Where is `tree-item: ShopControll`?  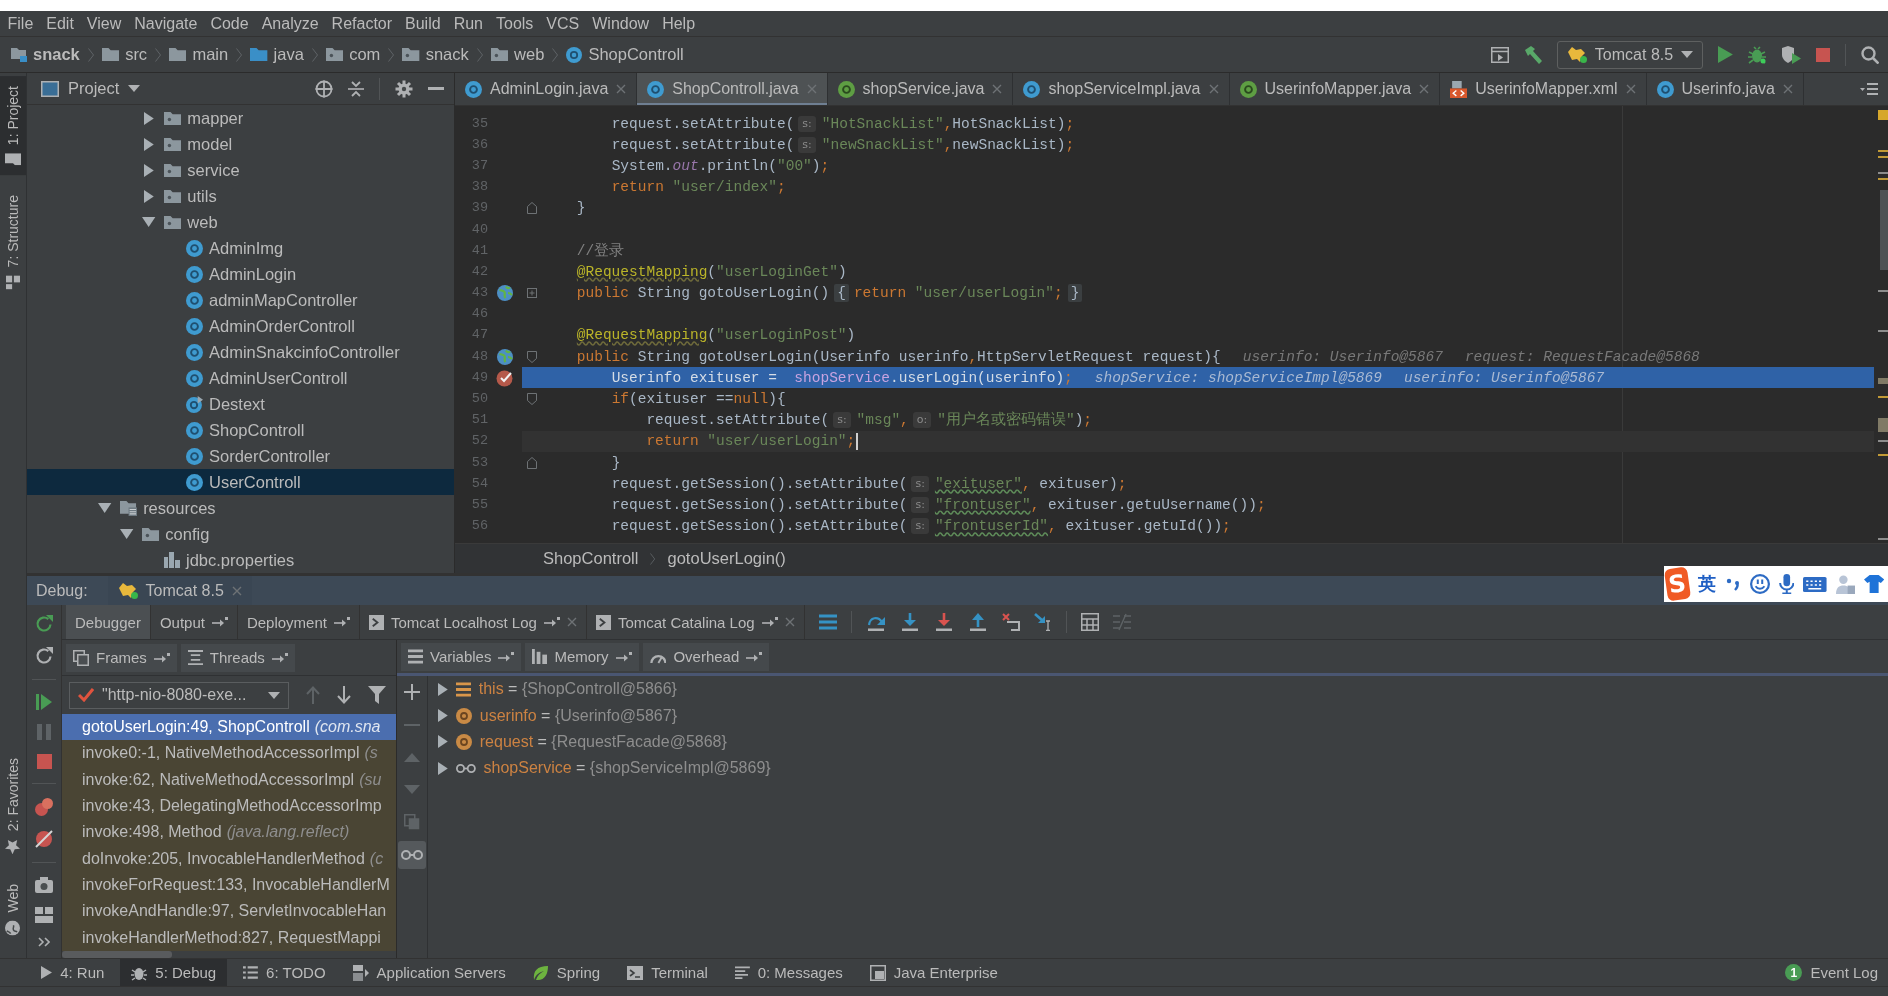
tree-item: ShopControll is located at coordinates (240, 430).